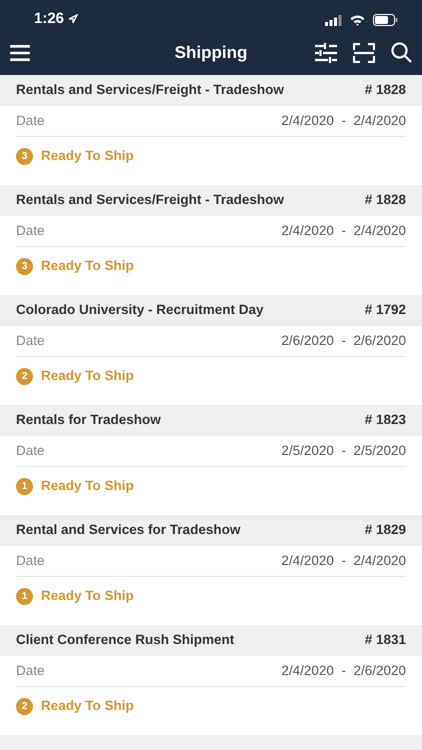  Describe the element at coordinates (357, 20) in the screenshot. I see `wifi-icon` at that location.